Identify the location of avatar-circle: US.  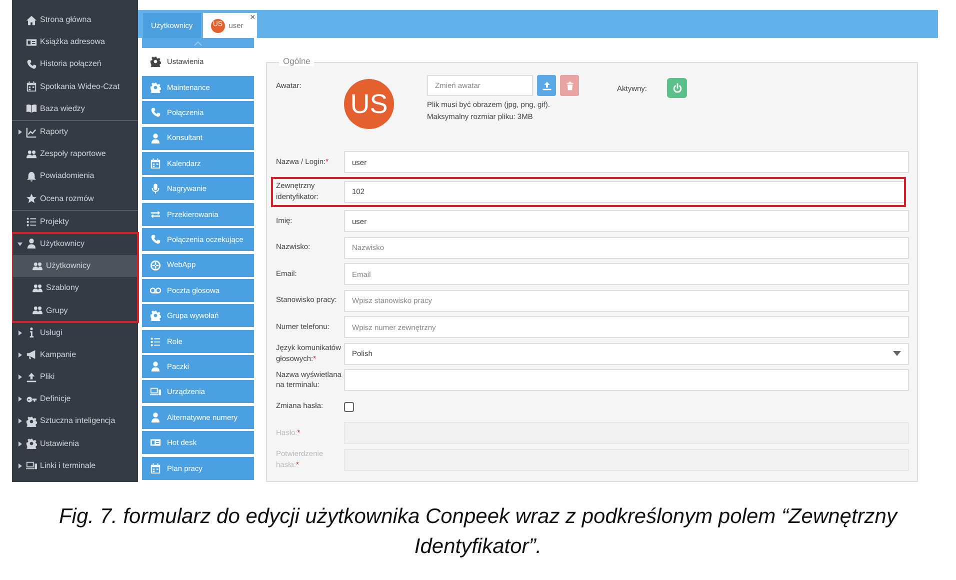
(369, 104).